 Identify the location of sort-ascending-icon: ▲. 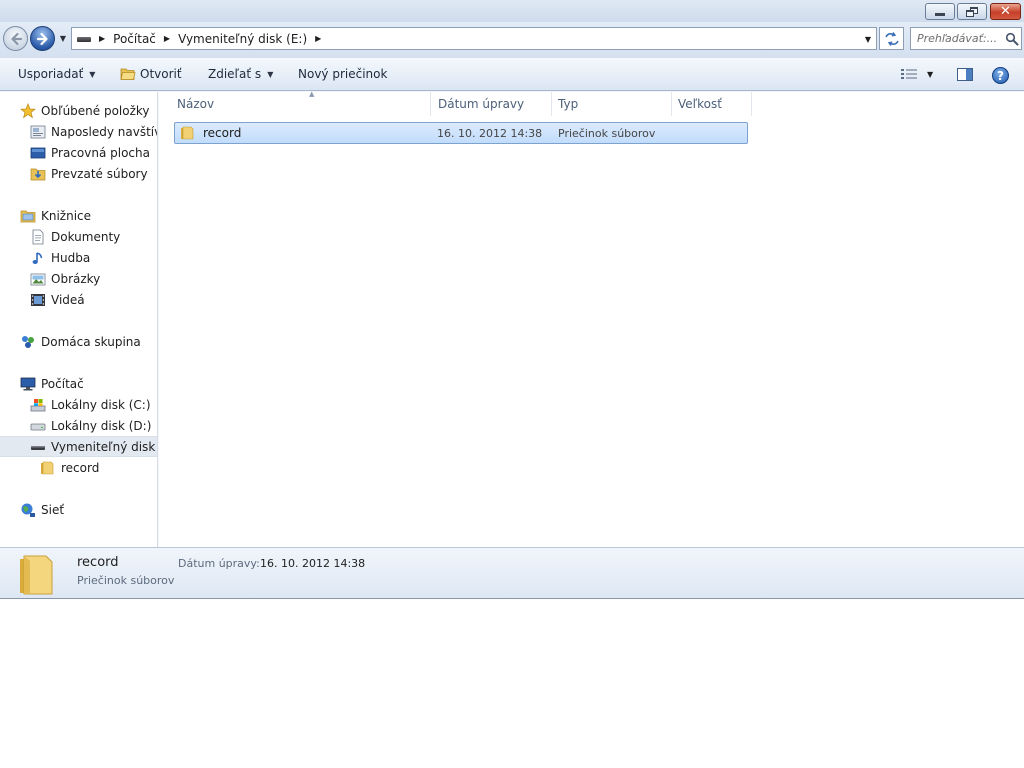
(312, 94).